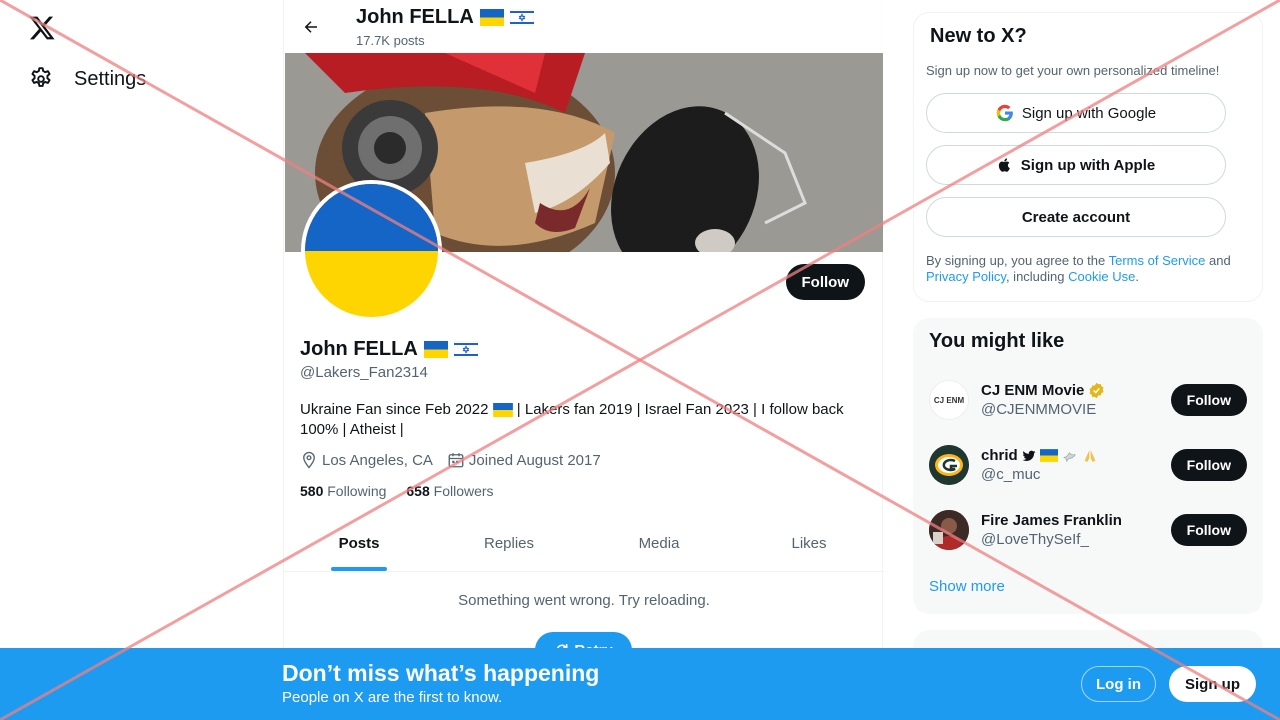  Describe the element at coordinates (1069, 456) in the screenshot. I see `dove-icon` at that location.